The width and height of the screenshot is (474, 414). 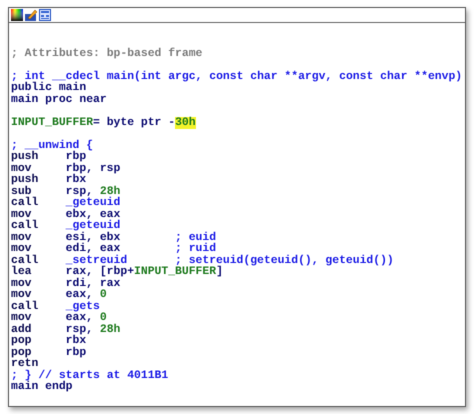 I want to click on comment-text: ; } // starts at 4011B1, so click(x=89, y=376).